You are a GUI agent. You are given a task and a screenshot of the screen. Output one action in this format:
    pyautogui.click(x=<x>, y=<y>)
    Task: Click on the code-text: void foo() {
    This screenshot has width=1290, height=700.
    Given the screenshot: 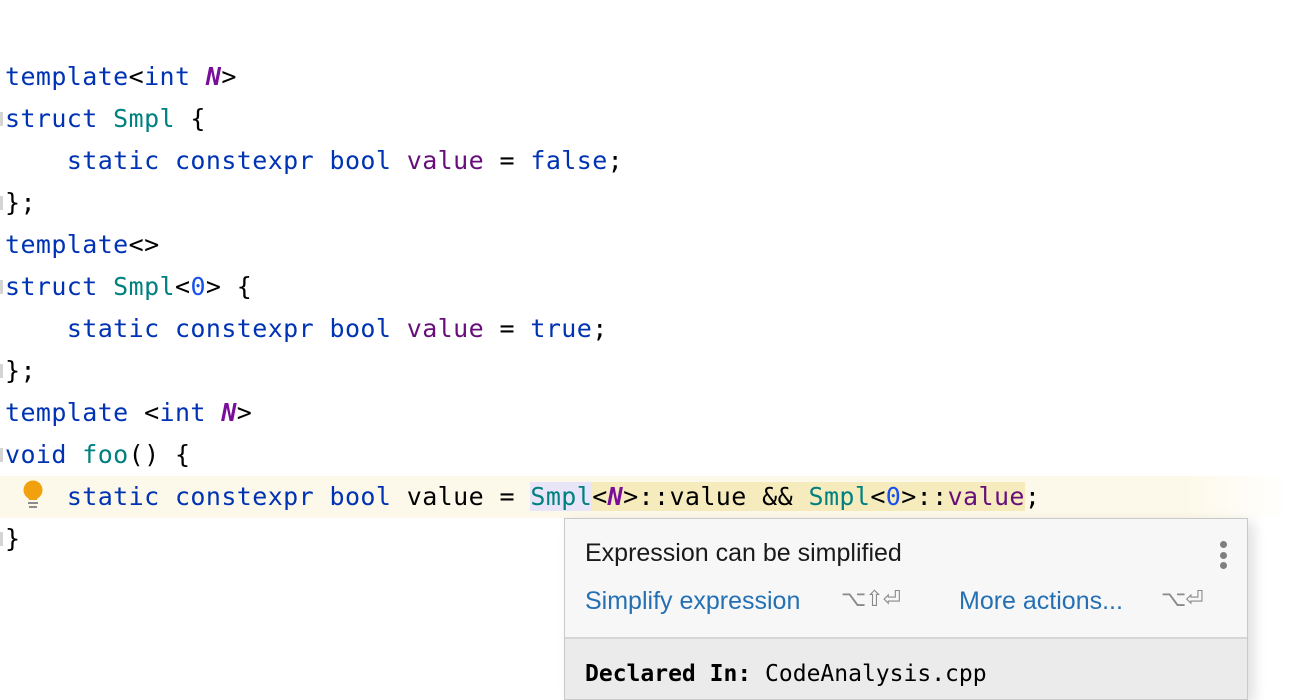 What is the action you would take?
    pyautogui.click(x=97, y=455)
    